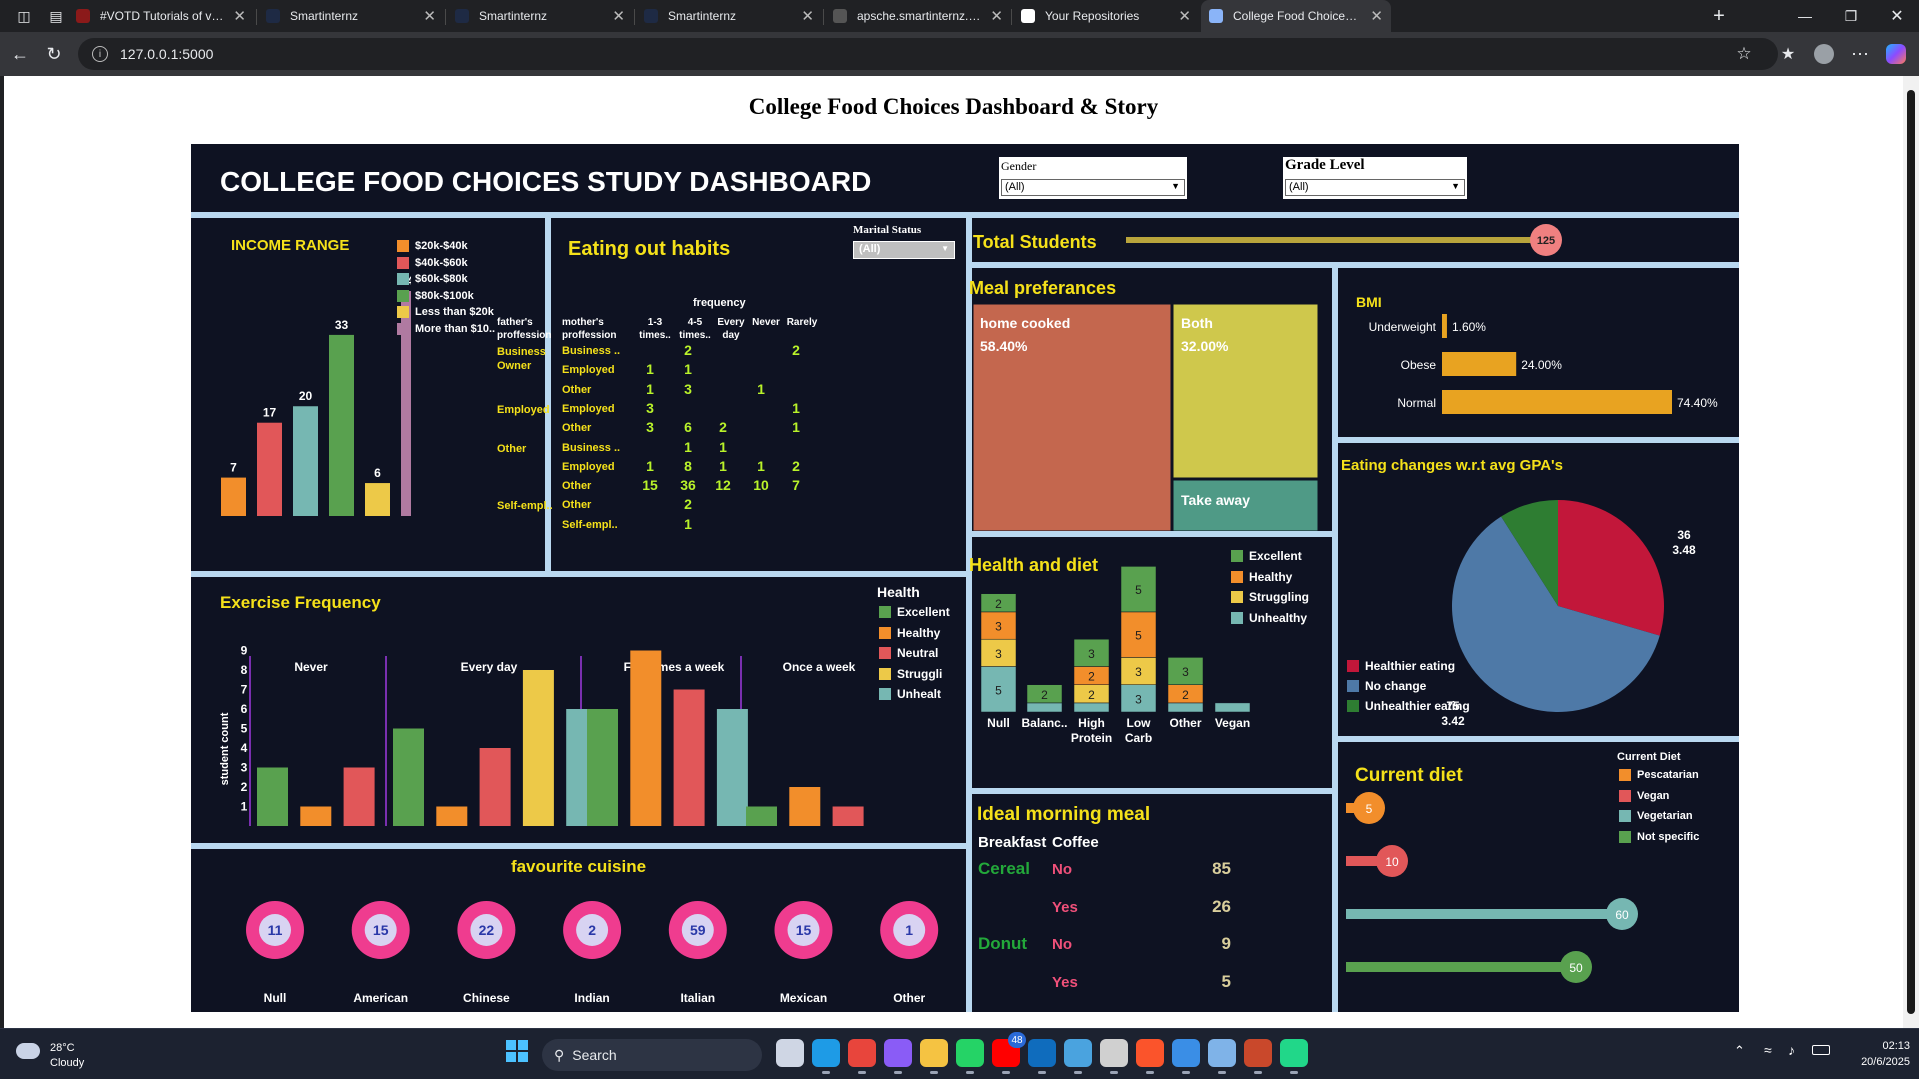  Describe the element at coordinates (1659, 775) in the screenshot. I see `current-diet-legend-item: Pescatarian` at that location.